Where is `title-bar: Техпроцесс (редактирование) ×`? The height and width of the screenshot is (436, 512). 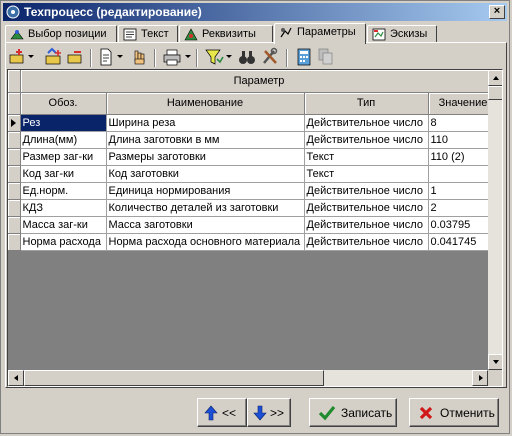
title-bar: Техпроцесс (редактирование) × is located at coordinates (255, 12).